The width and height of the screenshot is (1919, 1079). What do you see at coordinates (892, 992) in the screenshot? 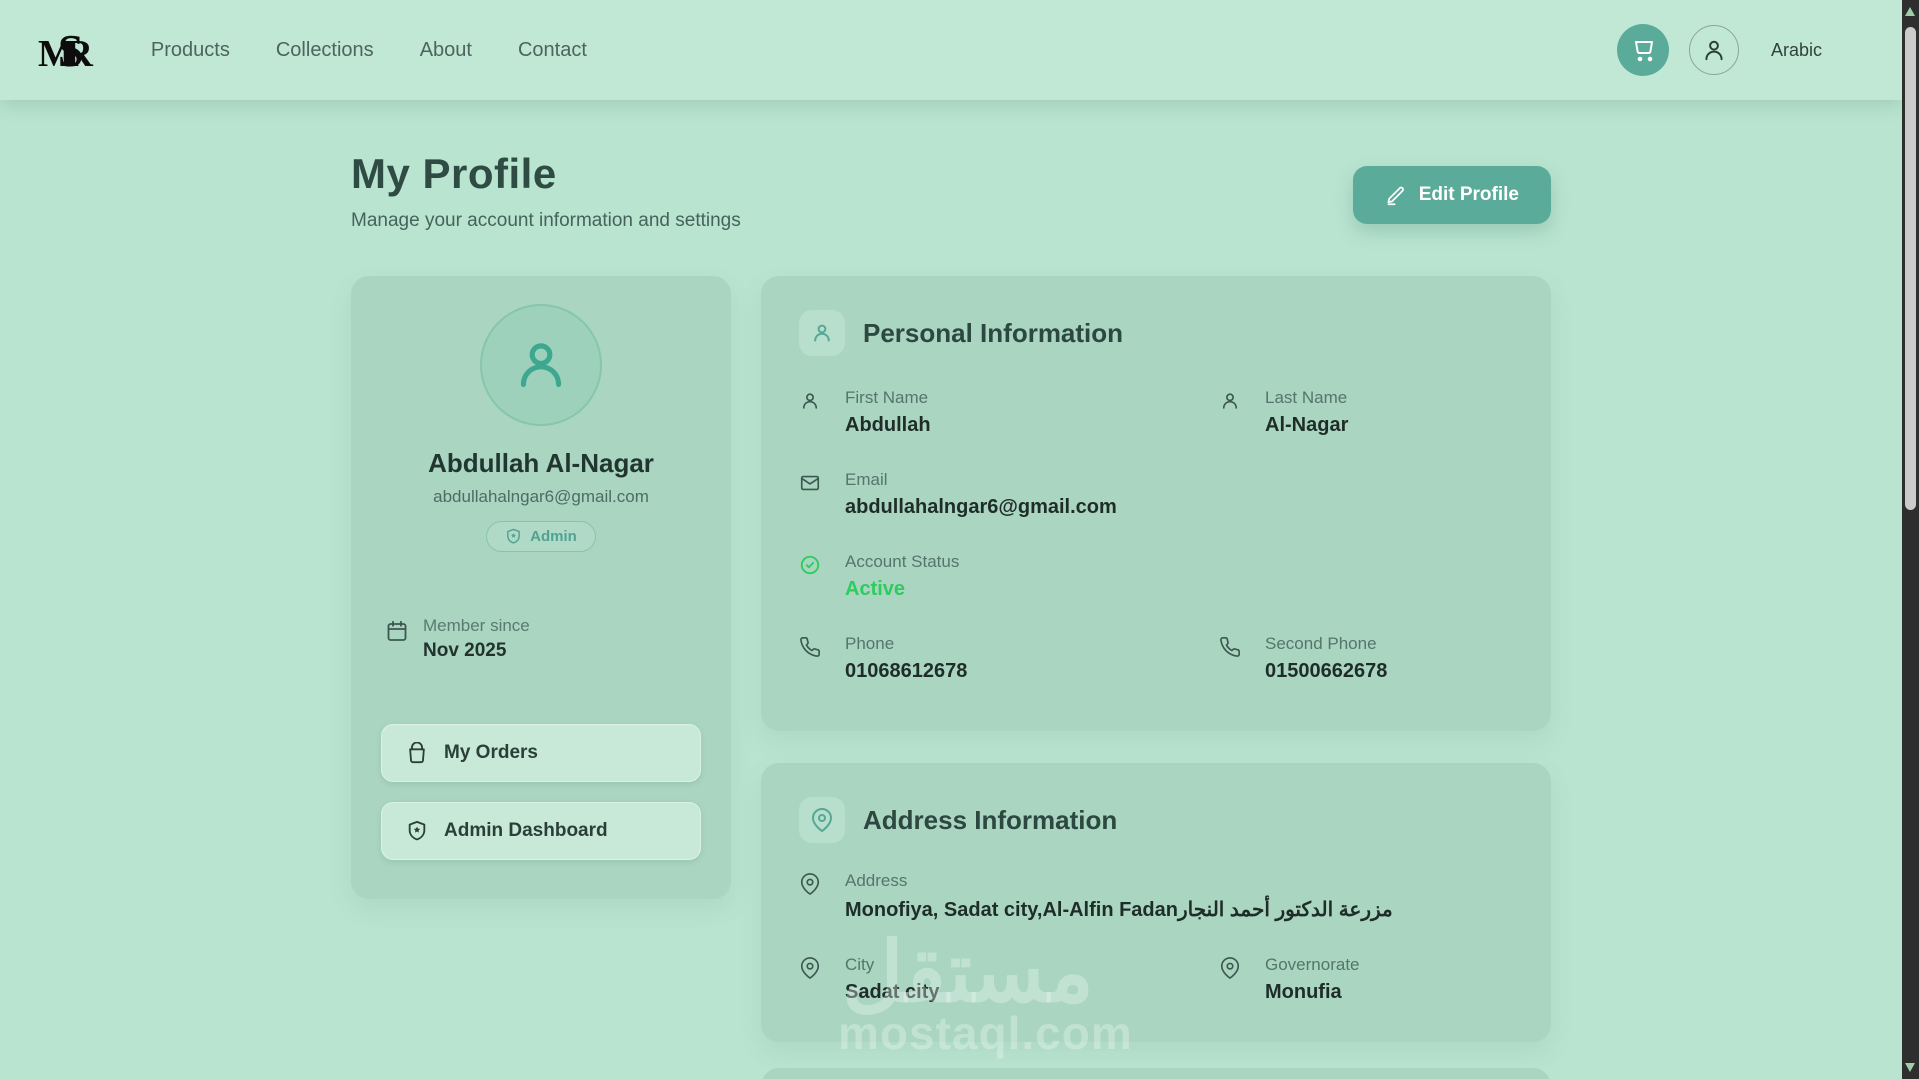
I see `field-value: Sadat city` at bounding box center [892, 992].